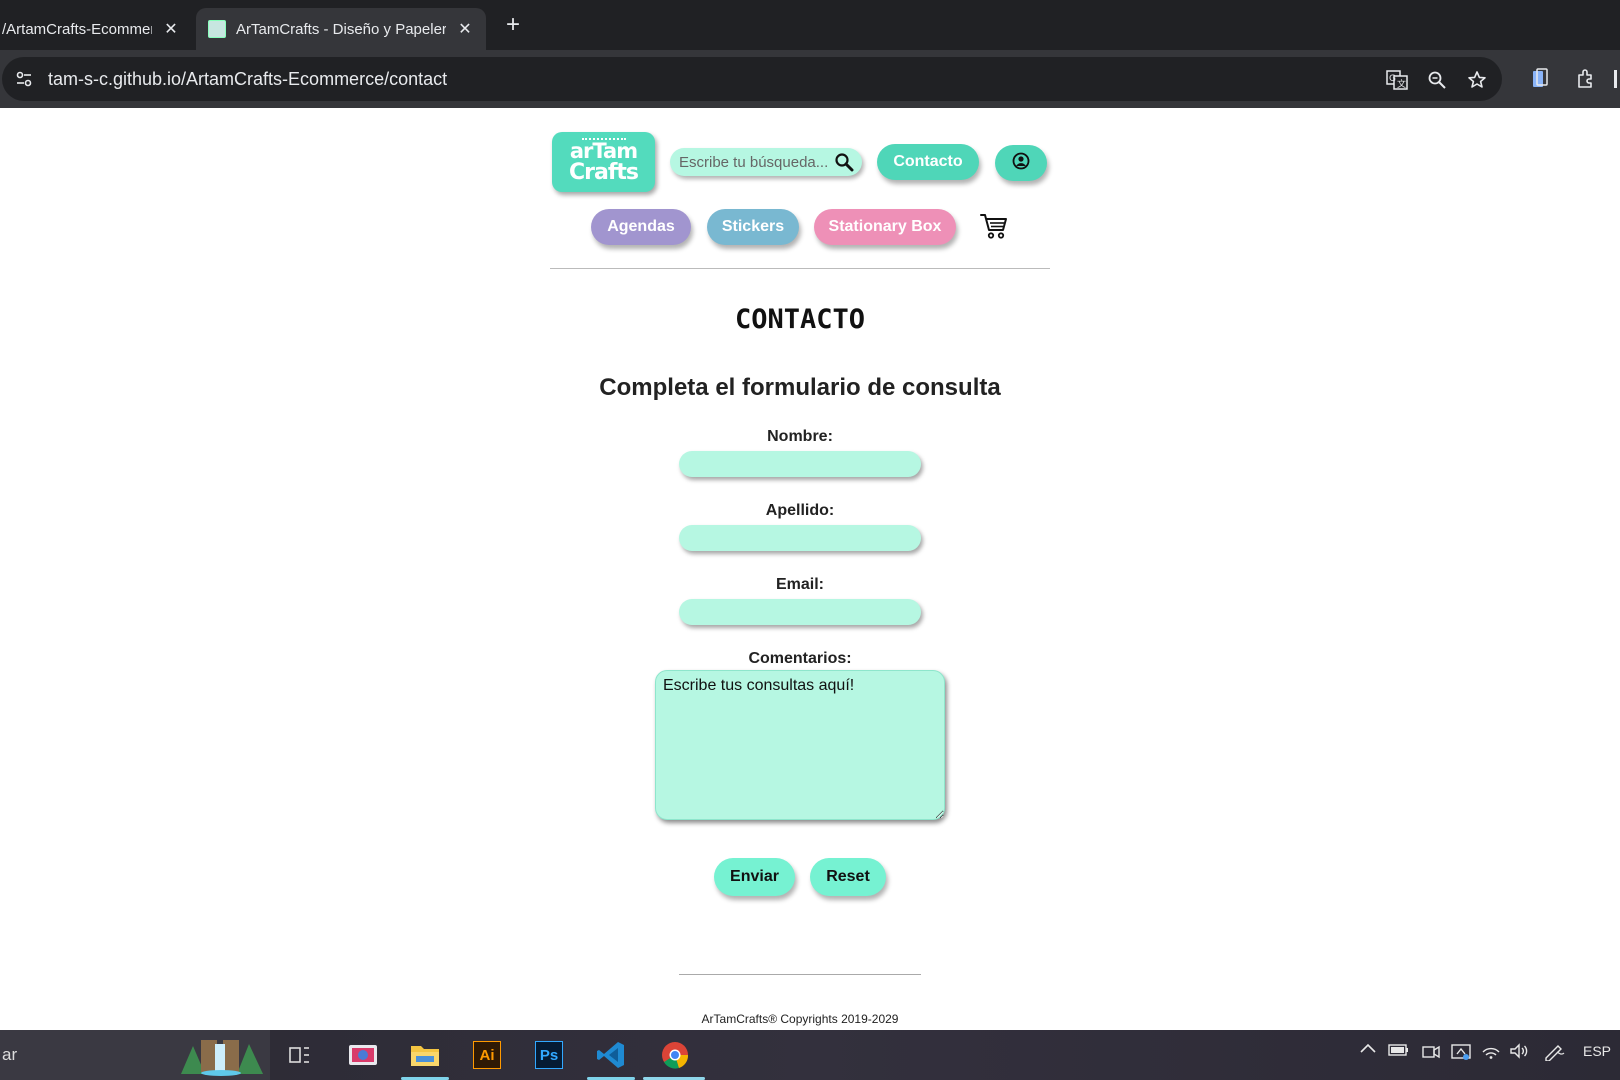  Describe the element at coordinates (1554, 1052) in the screenshot. I see `pen-icon` at that location.